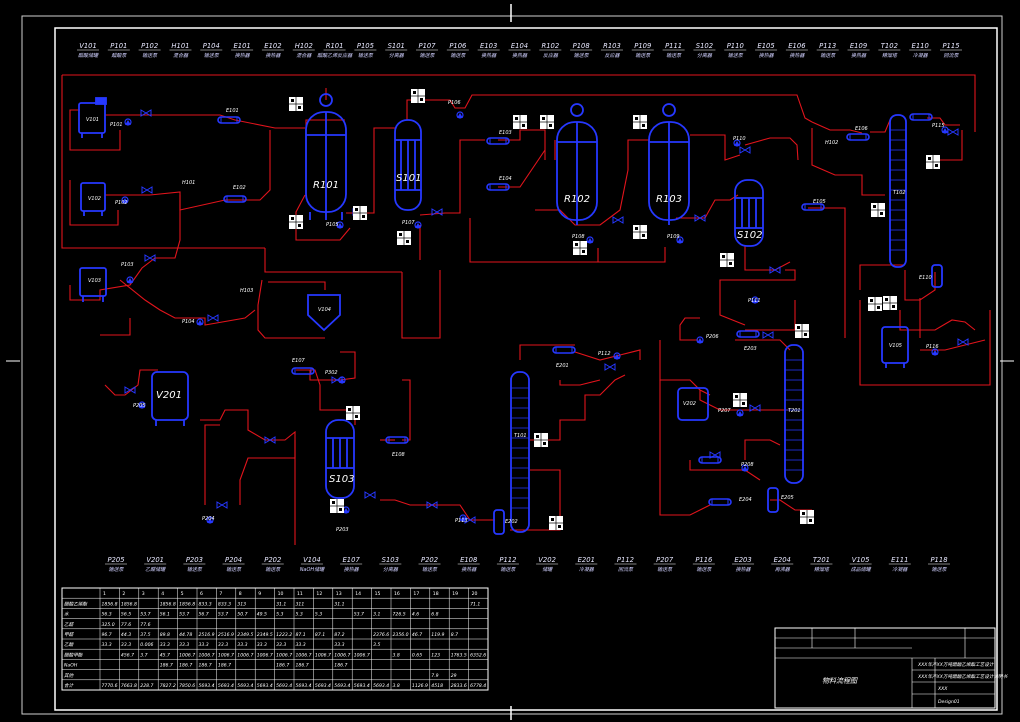  I want to click on header-tag: R101, so click(335, 46).